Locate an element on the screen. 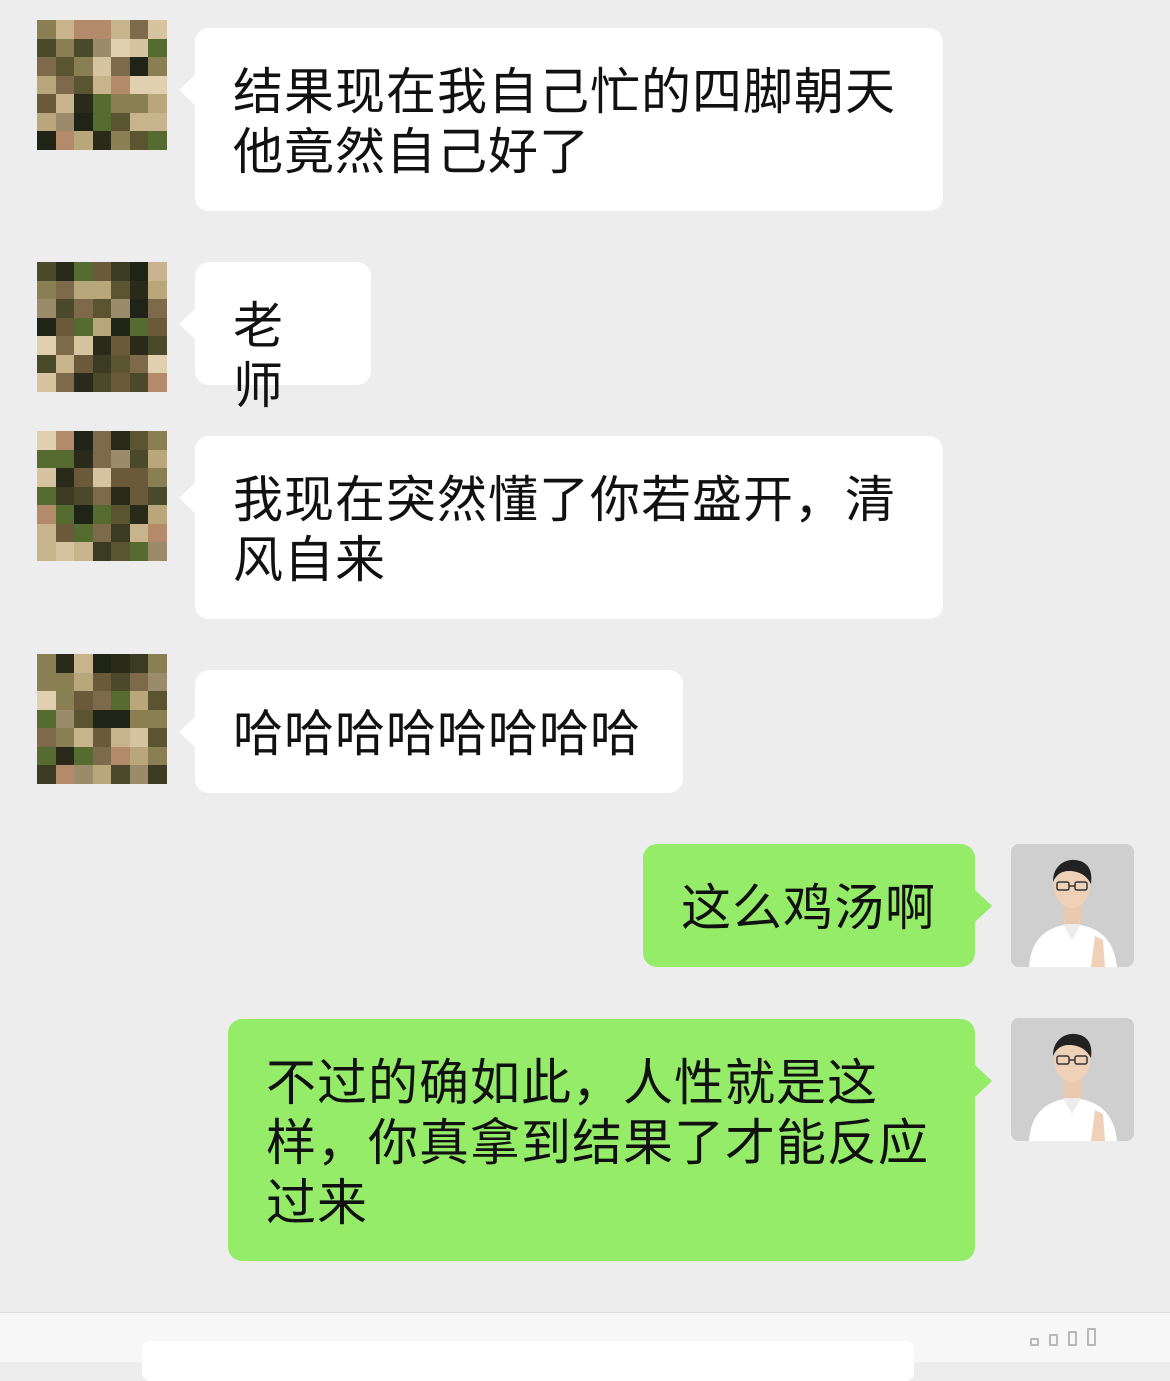  message-bubble-outgoing: 这么鸡汤啊 is located at coordinates (817, 905).